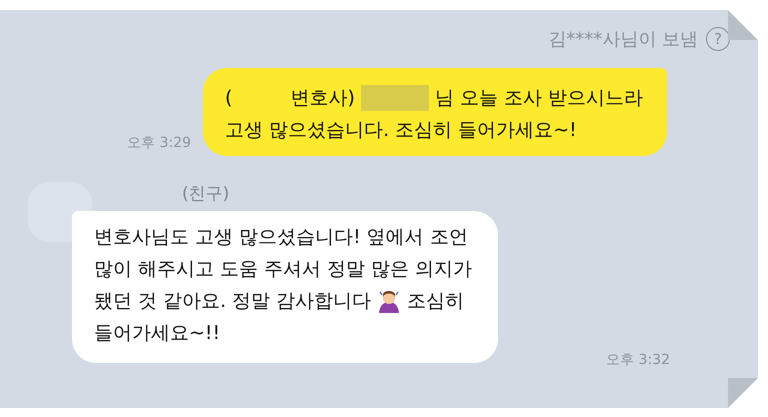 The height and width of the screenshot is (417, 768). I want to click on sender-note: 김****사님이 보냄, so click(623, 39).